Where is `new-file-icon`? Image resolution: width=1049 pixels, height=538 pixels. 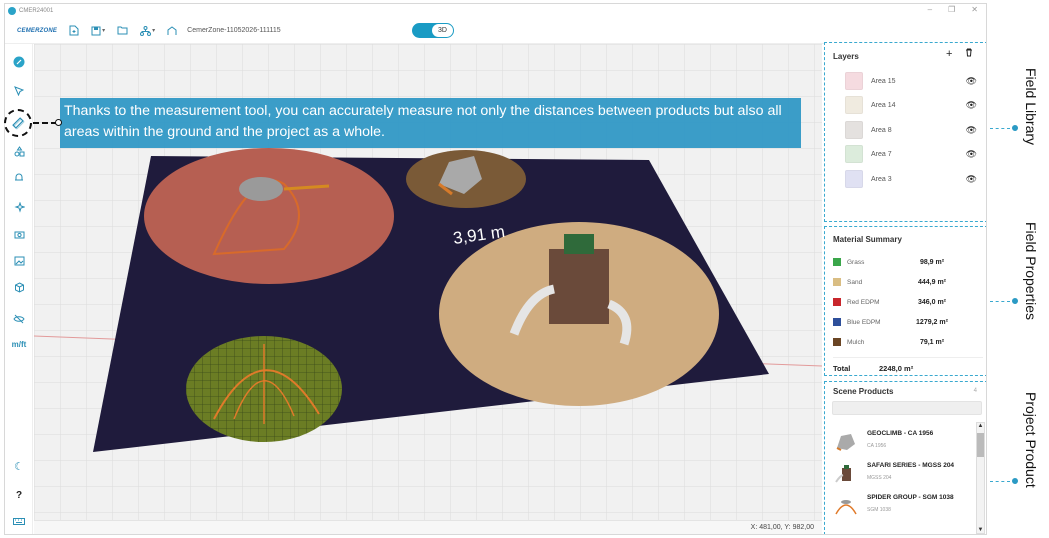 new-file-icon is located at coordinates (74, 30).